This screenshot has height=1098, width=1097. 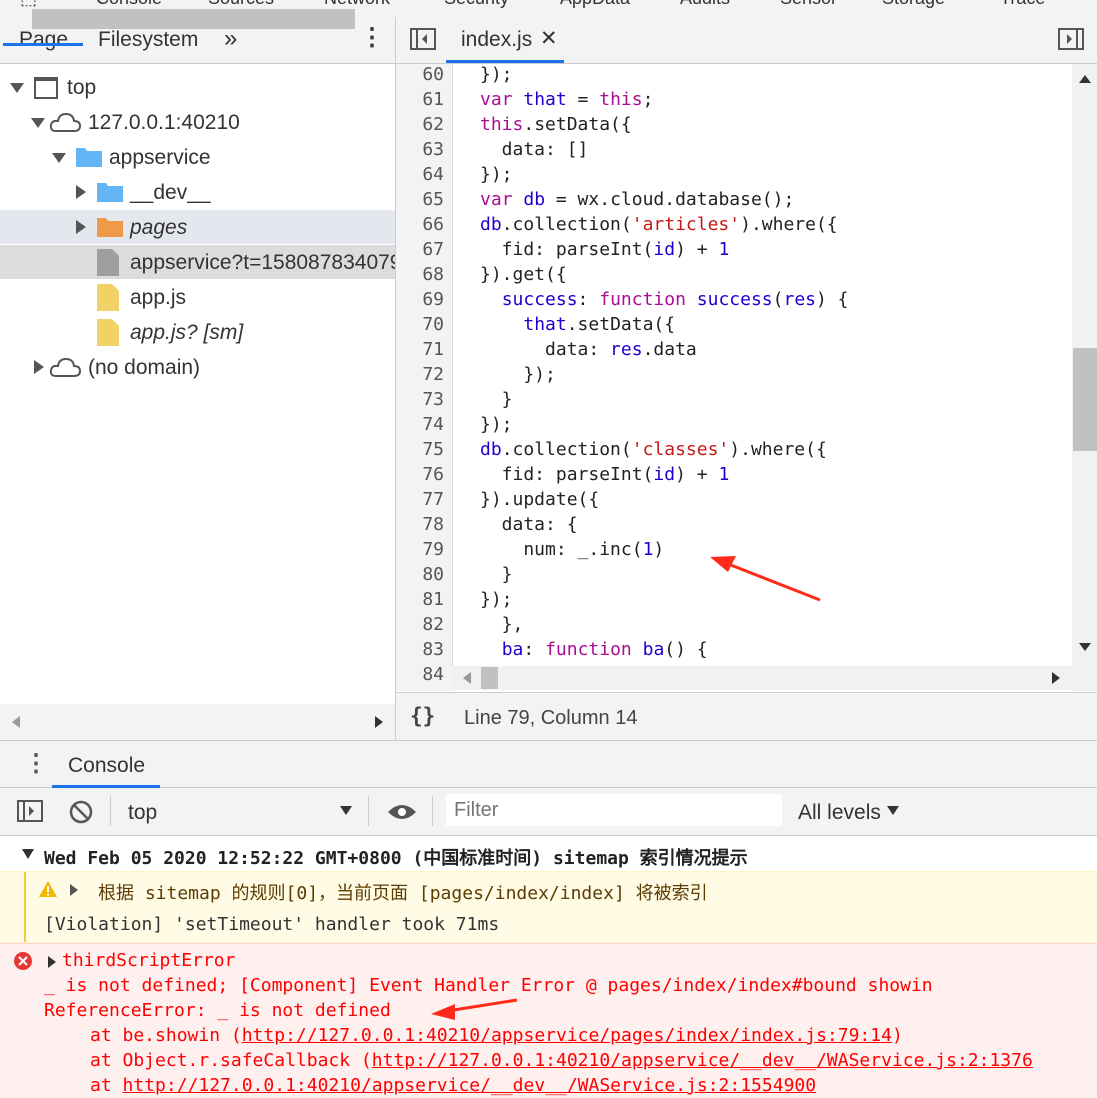 What do you see at coordinates (588, 349) in the screenshot?
I see `code-line: data: res.data` at bounding box center [588, 349].